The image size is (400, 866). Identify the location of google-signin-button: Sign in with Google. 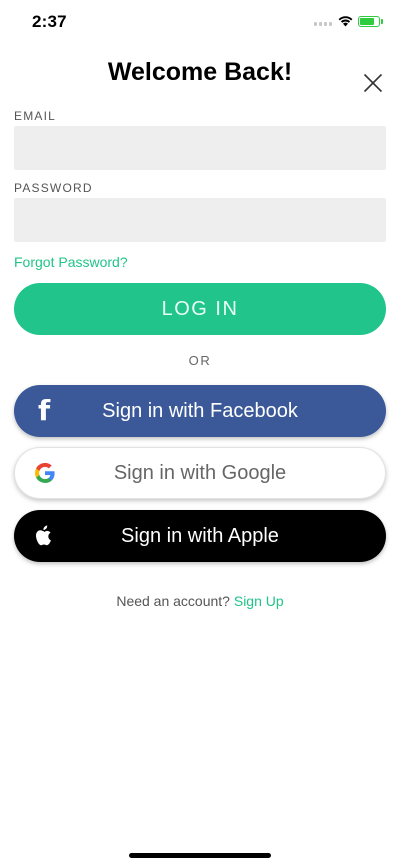
(200, 473).